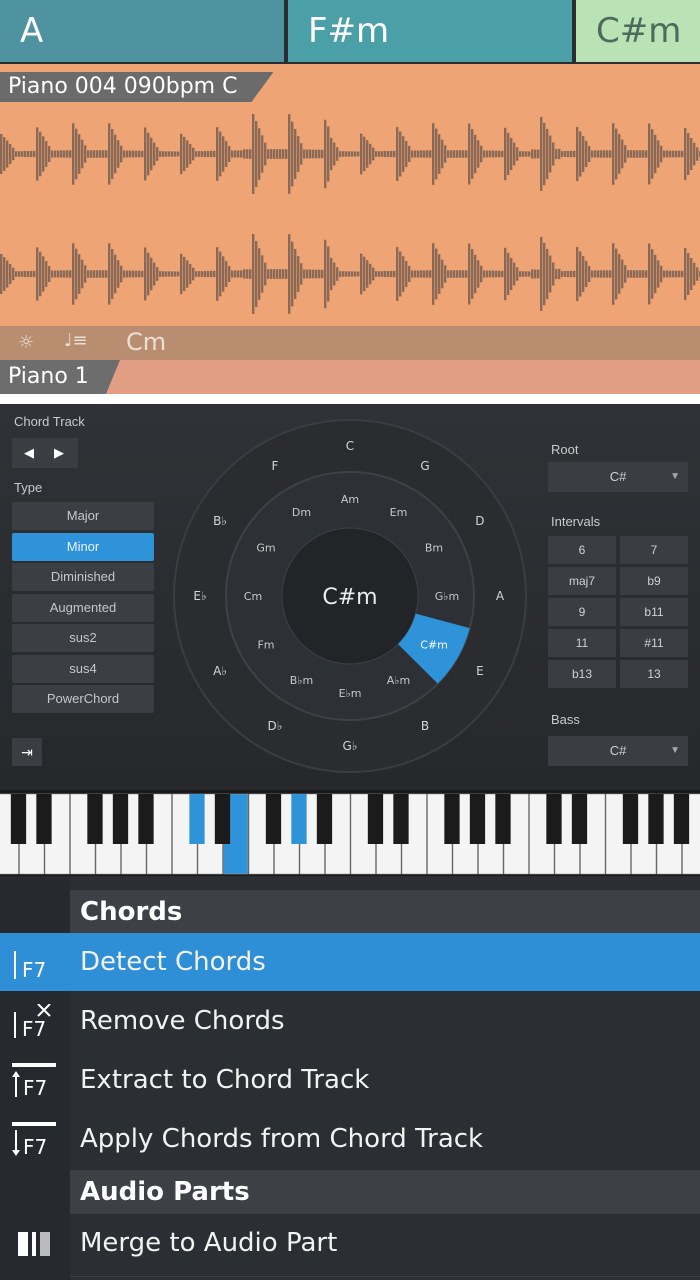 This screenshot has width=700, height=1280. Describe the element at coordinates (301, 680) in the screenshot. I see `inner-chord-7: B♭m` at that location.